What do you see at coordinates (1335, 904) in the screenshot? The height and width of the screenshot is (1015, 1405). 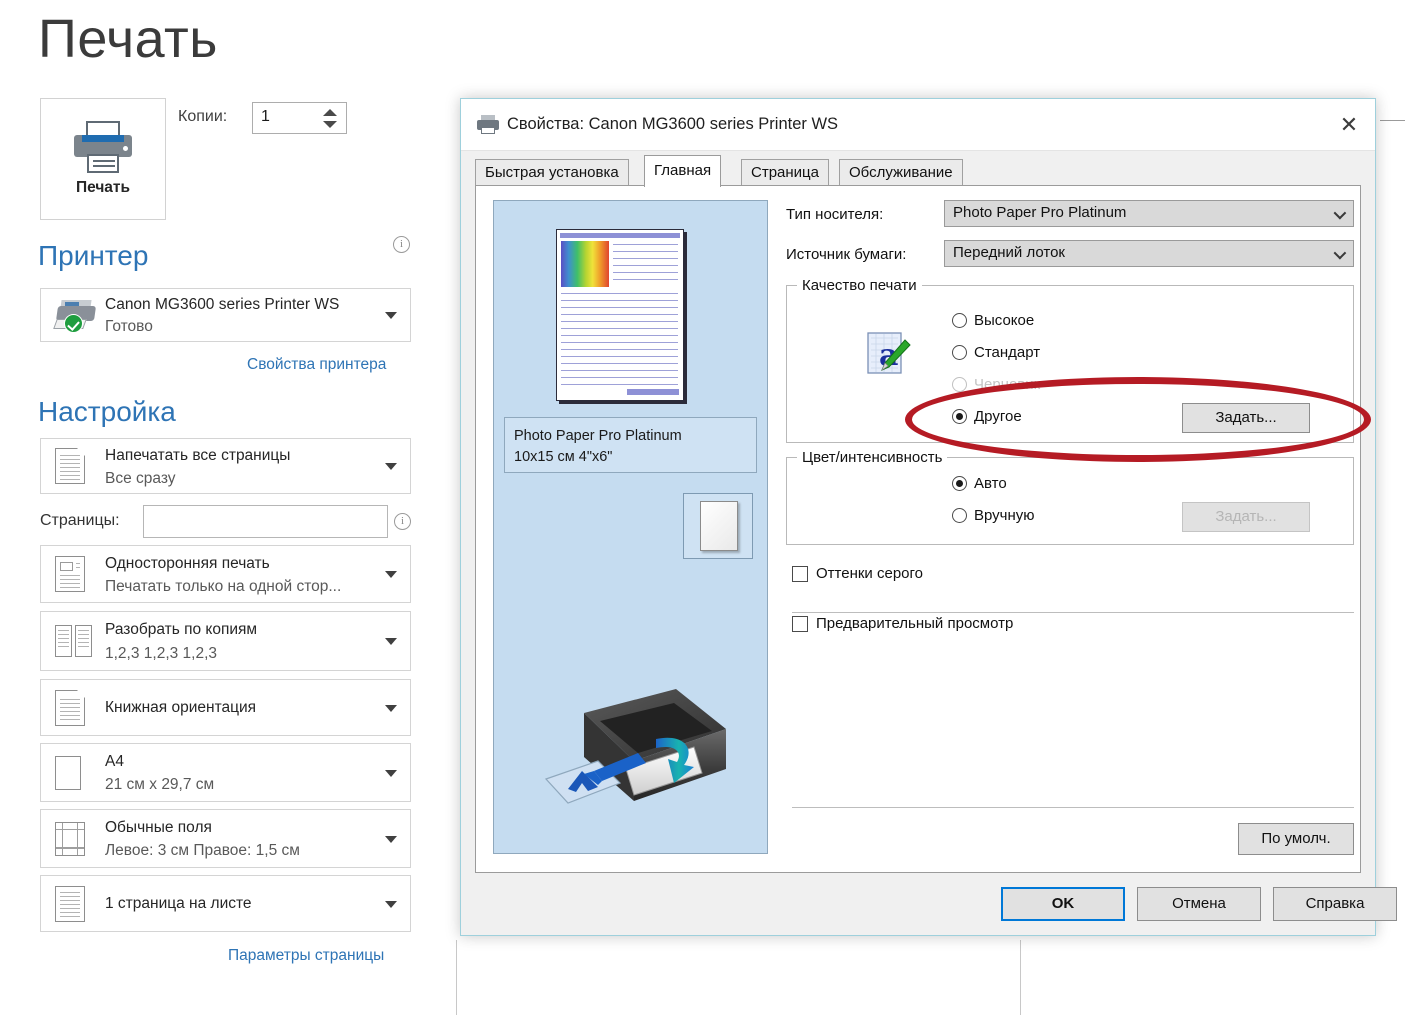 I see `help-button: Справка` at bounding box center [1335, 904].